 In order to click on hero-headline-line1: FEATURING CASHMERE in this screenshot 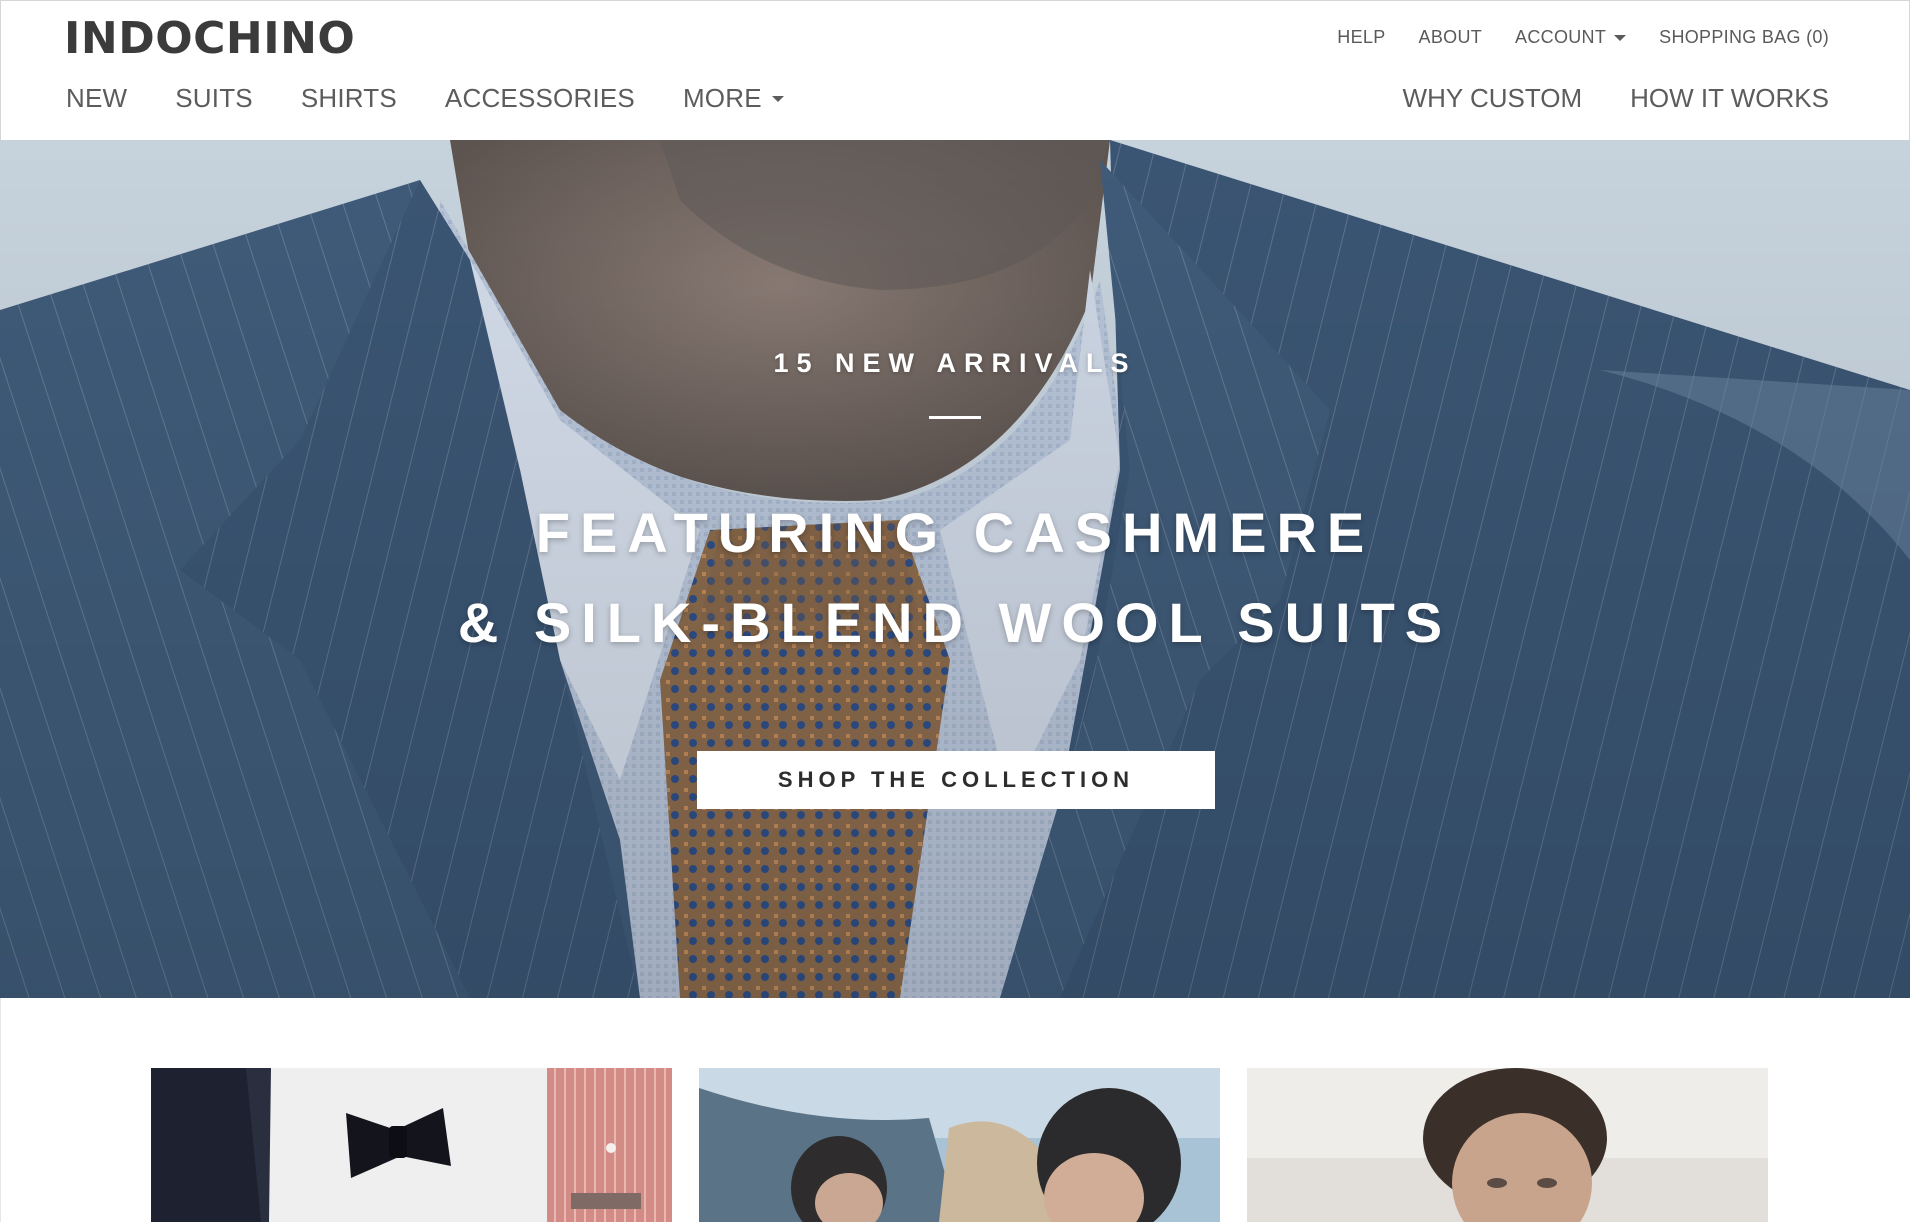, I will do `click(955, 532)`.